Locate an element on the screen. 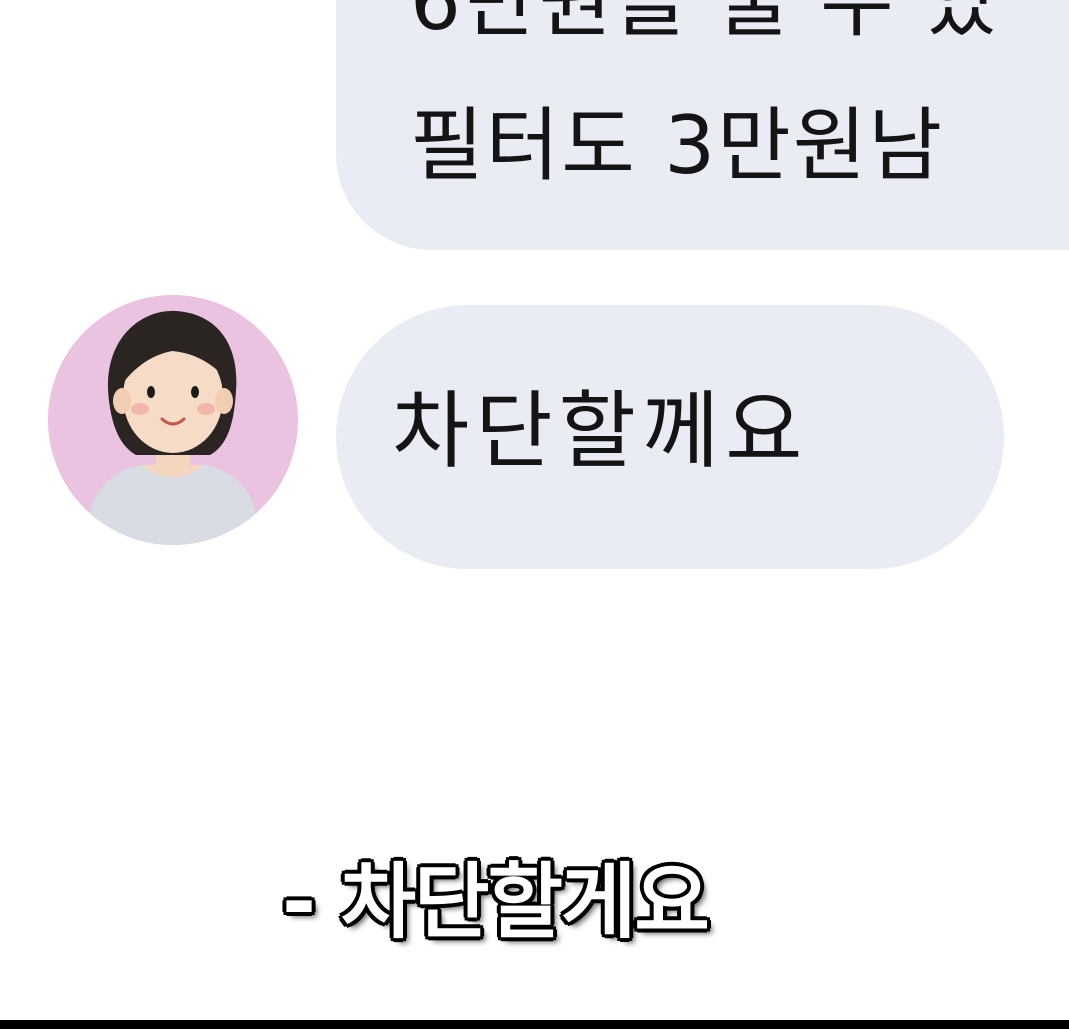 The width and height of the screenshot is (1069, 1029). previous-message-line-1: 6만원을 줄 수 있 is located at coordinates (704, 24).